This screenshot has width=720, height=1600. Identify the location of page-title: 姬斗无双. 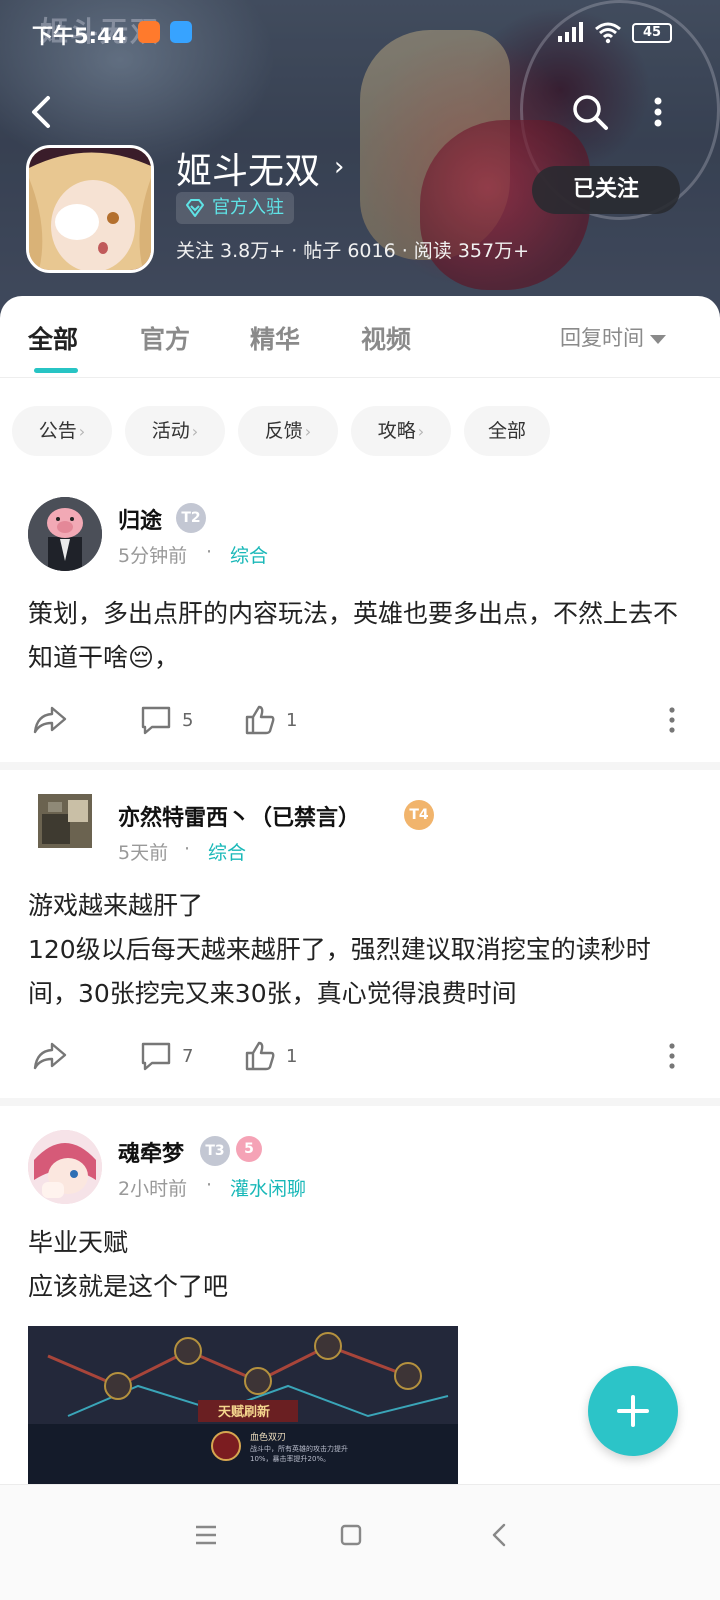
(248, 168).